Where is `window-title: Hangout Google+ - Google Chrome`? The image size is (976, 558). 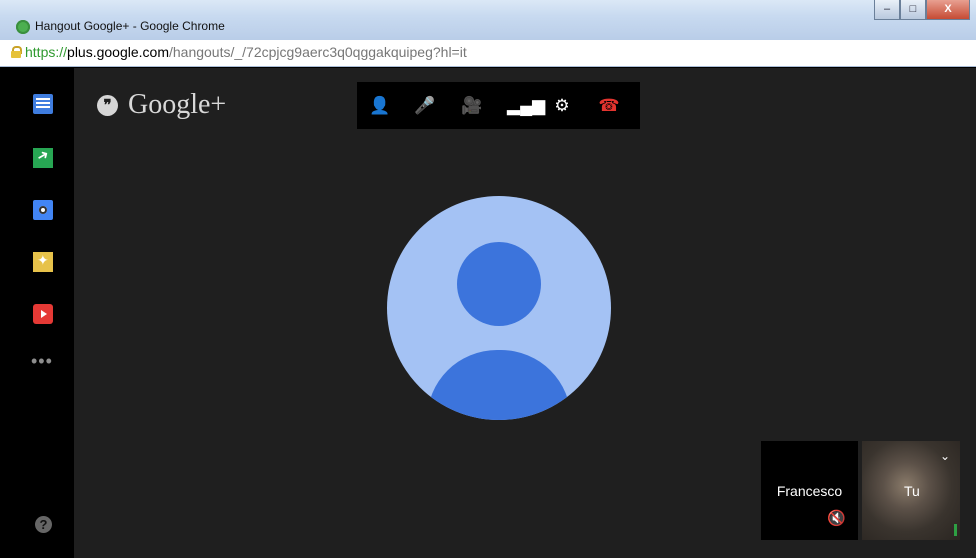 window-title: Hangout Google+ - Google Chrome is located at coordinates (130, 26).